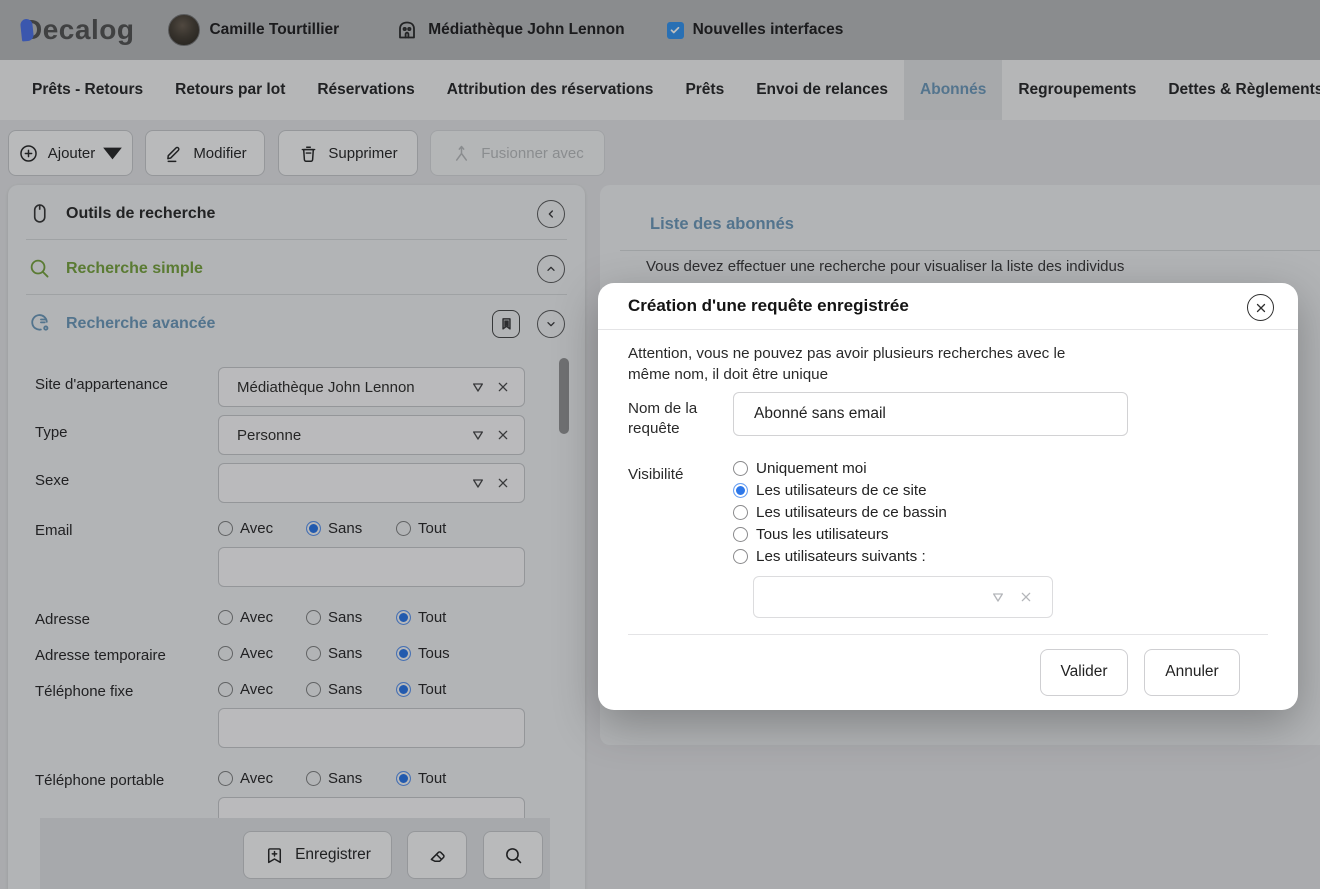  Describe the element at coordinates (841, 557) in the screenshot. I see `visibility-option-label: Les utilisateurs suivants :` at that location.